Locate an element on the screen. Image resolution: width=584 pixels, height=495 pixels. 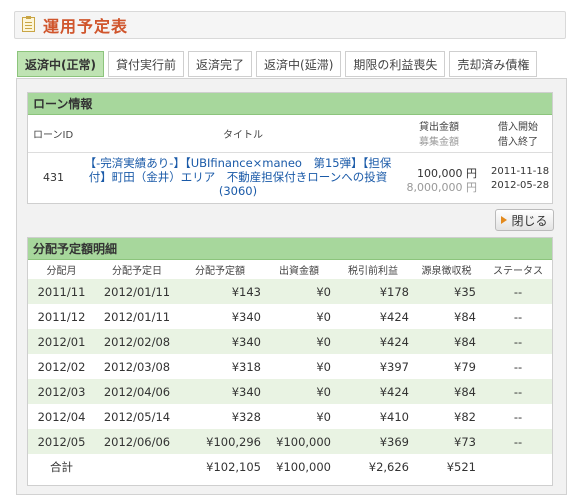
total-cell-amount: ¥102,105 is located at coordinates (223, 466).